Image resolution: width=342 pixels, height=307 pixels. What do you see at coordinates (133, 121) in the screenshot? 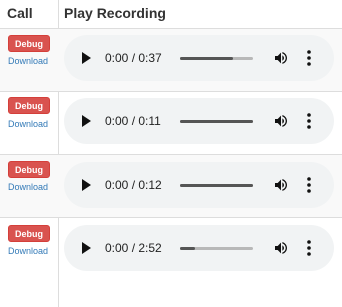
I see `time-display: 0:00 / 0:11` at bounding box center [133, 121].